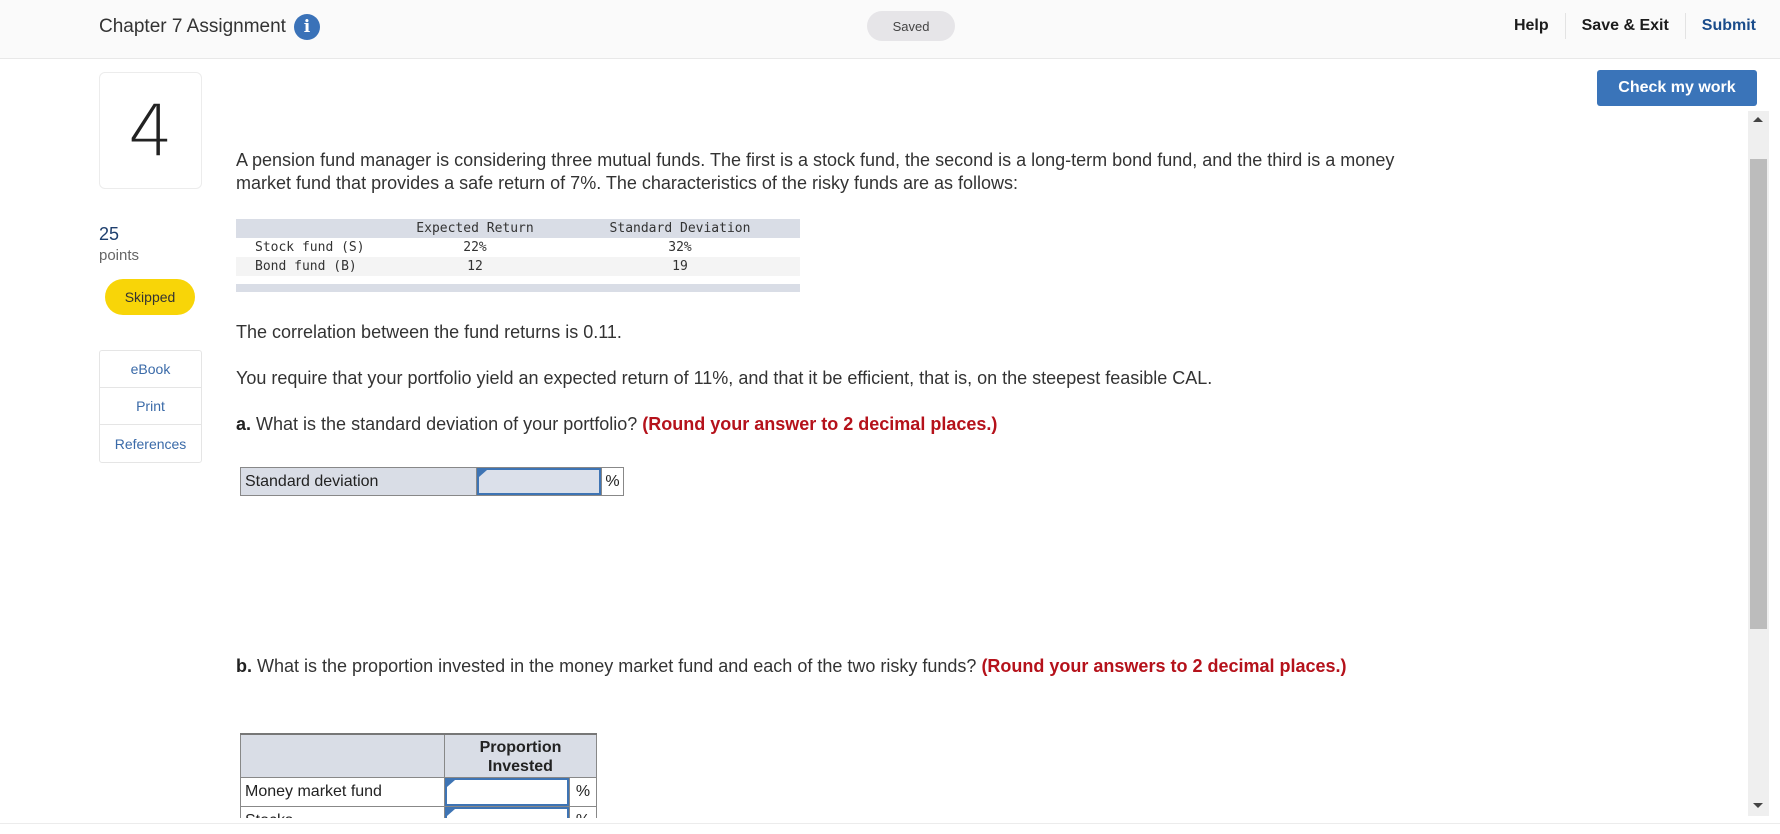 The image size is (1780, 834). Describe the element at coordinates (1624, 26) in the screenshot. I see `save-exit-link: Save & Exit` at that location.